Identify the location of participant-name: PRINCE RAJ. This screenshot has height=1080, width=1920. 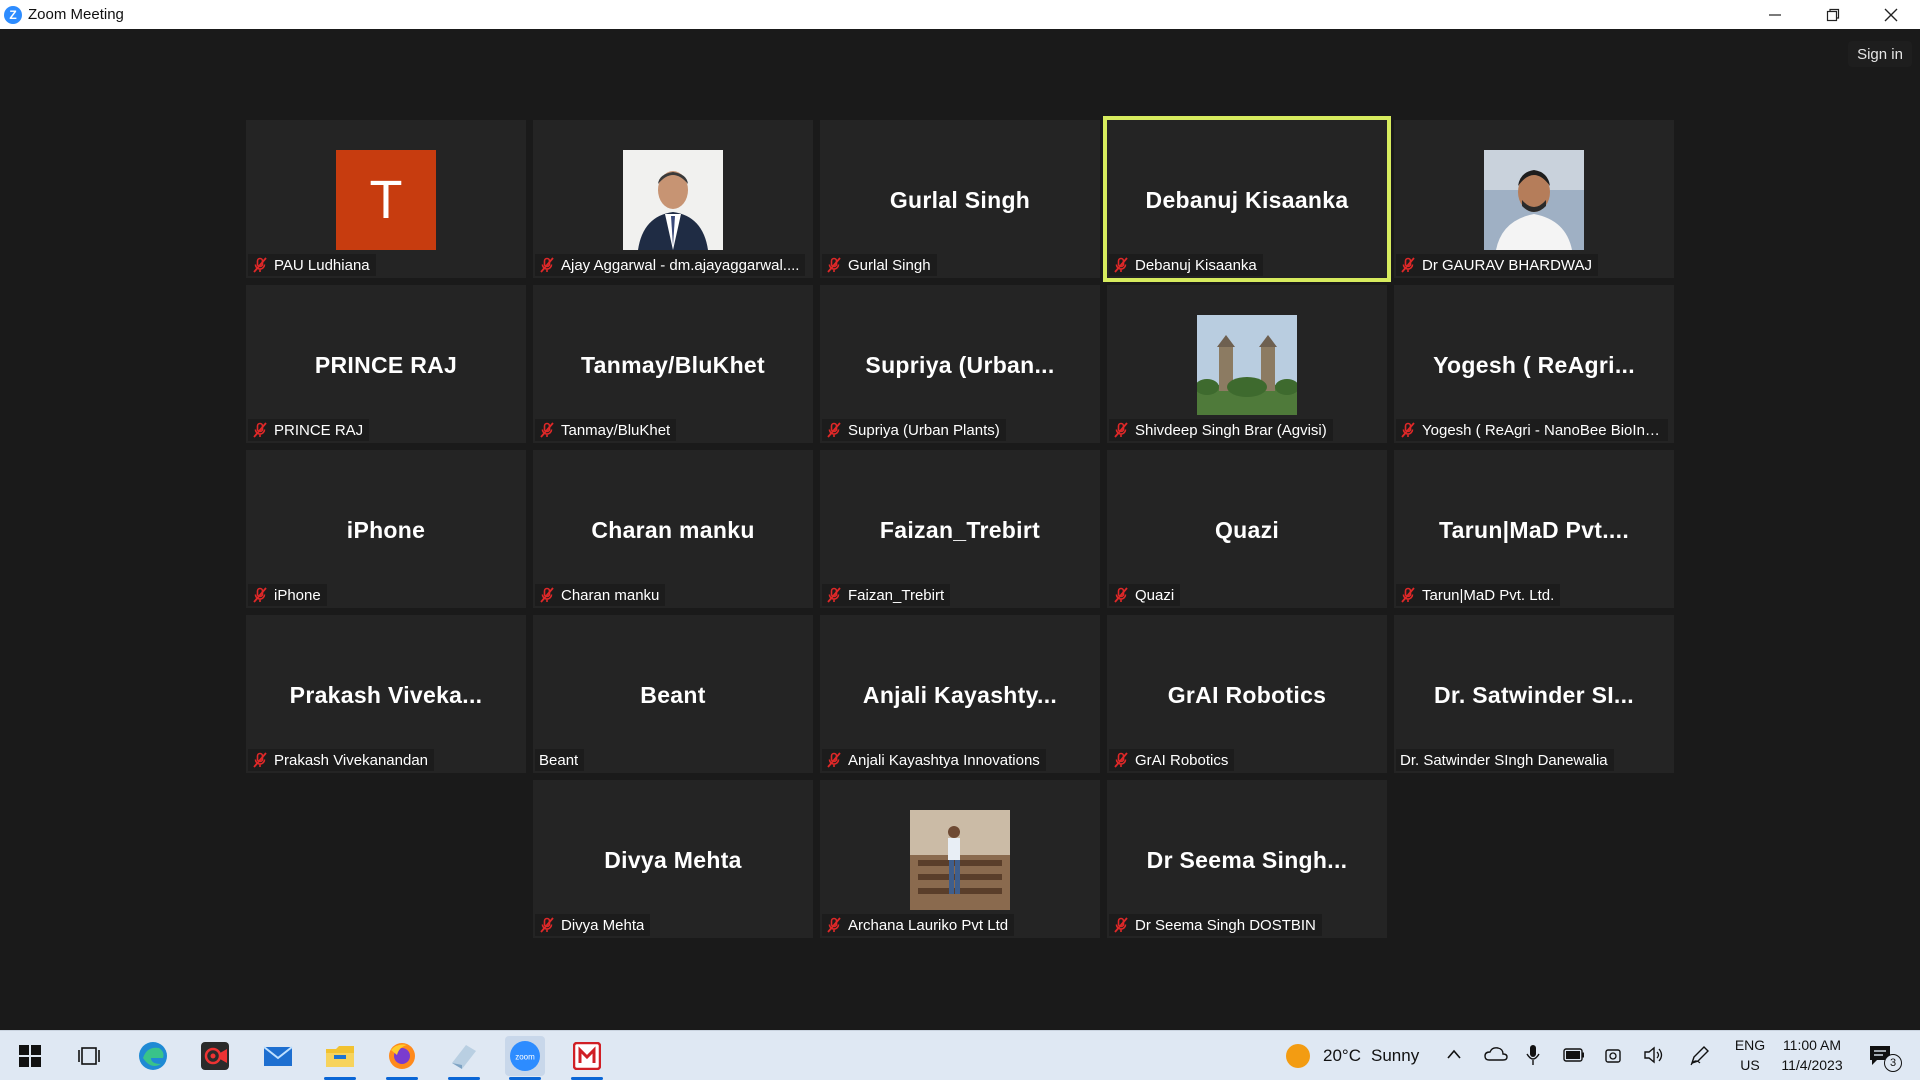
(319, 430).